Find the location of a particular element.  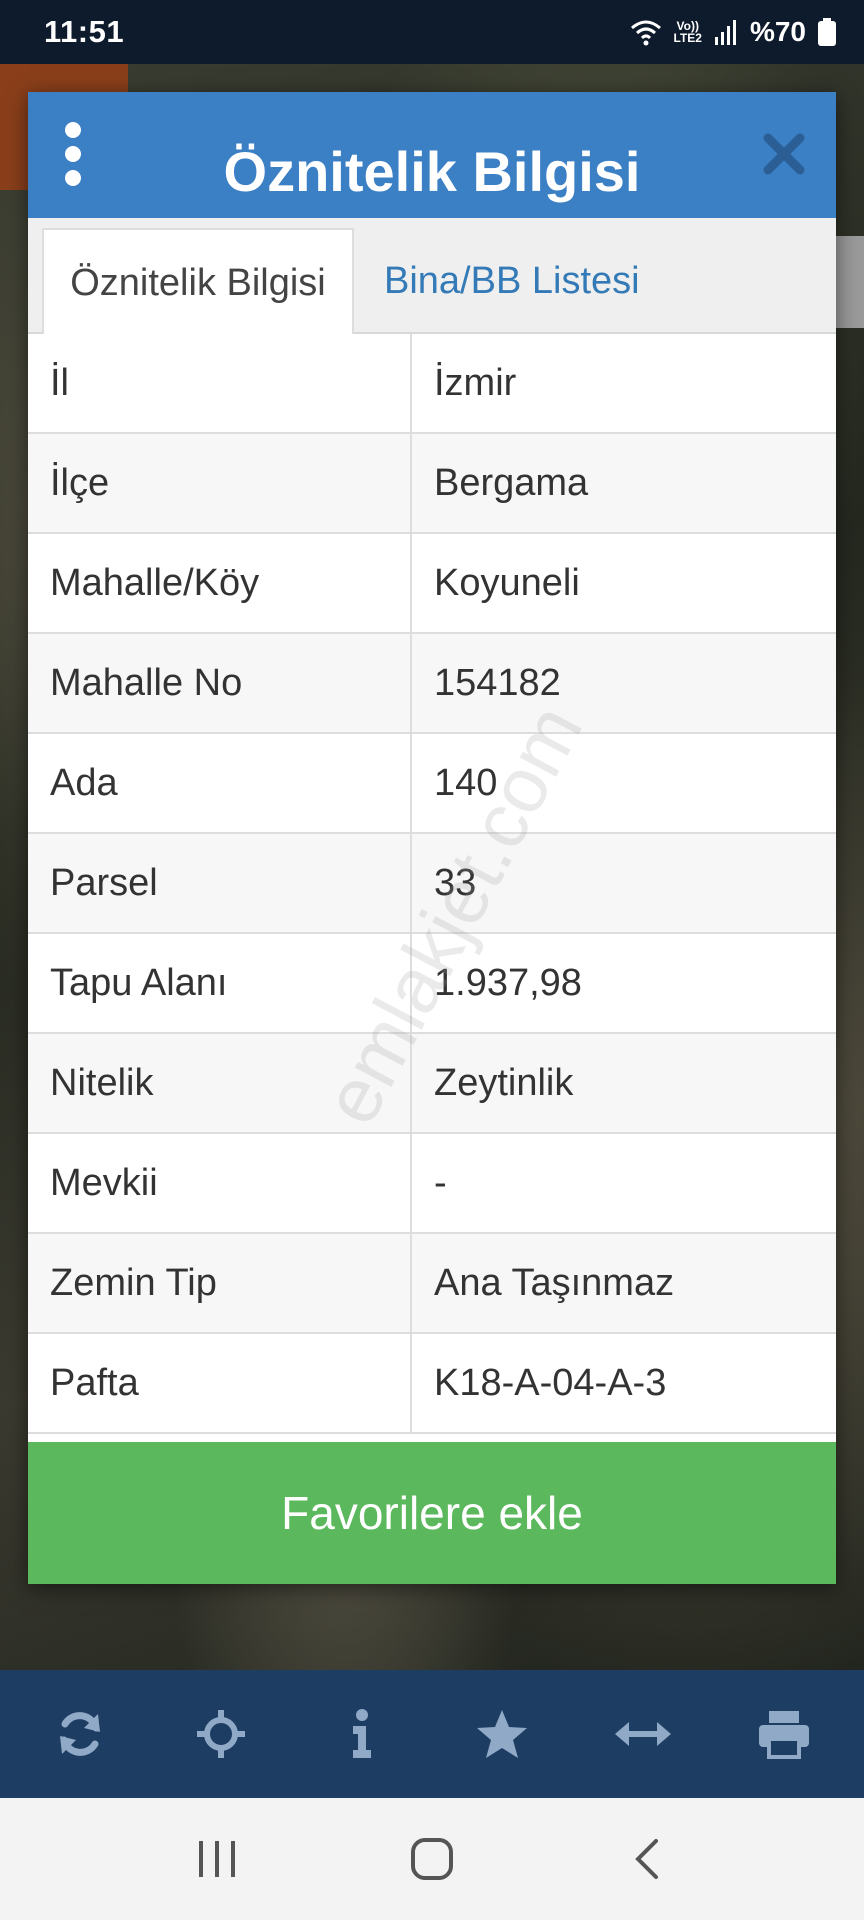

table-row: Zemin Tip Ana Taşınmaz is located at coordinates (432, 1284).